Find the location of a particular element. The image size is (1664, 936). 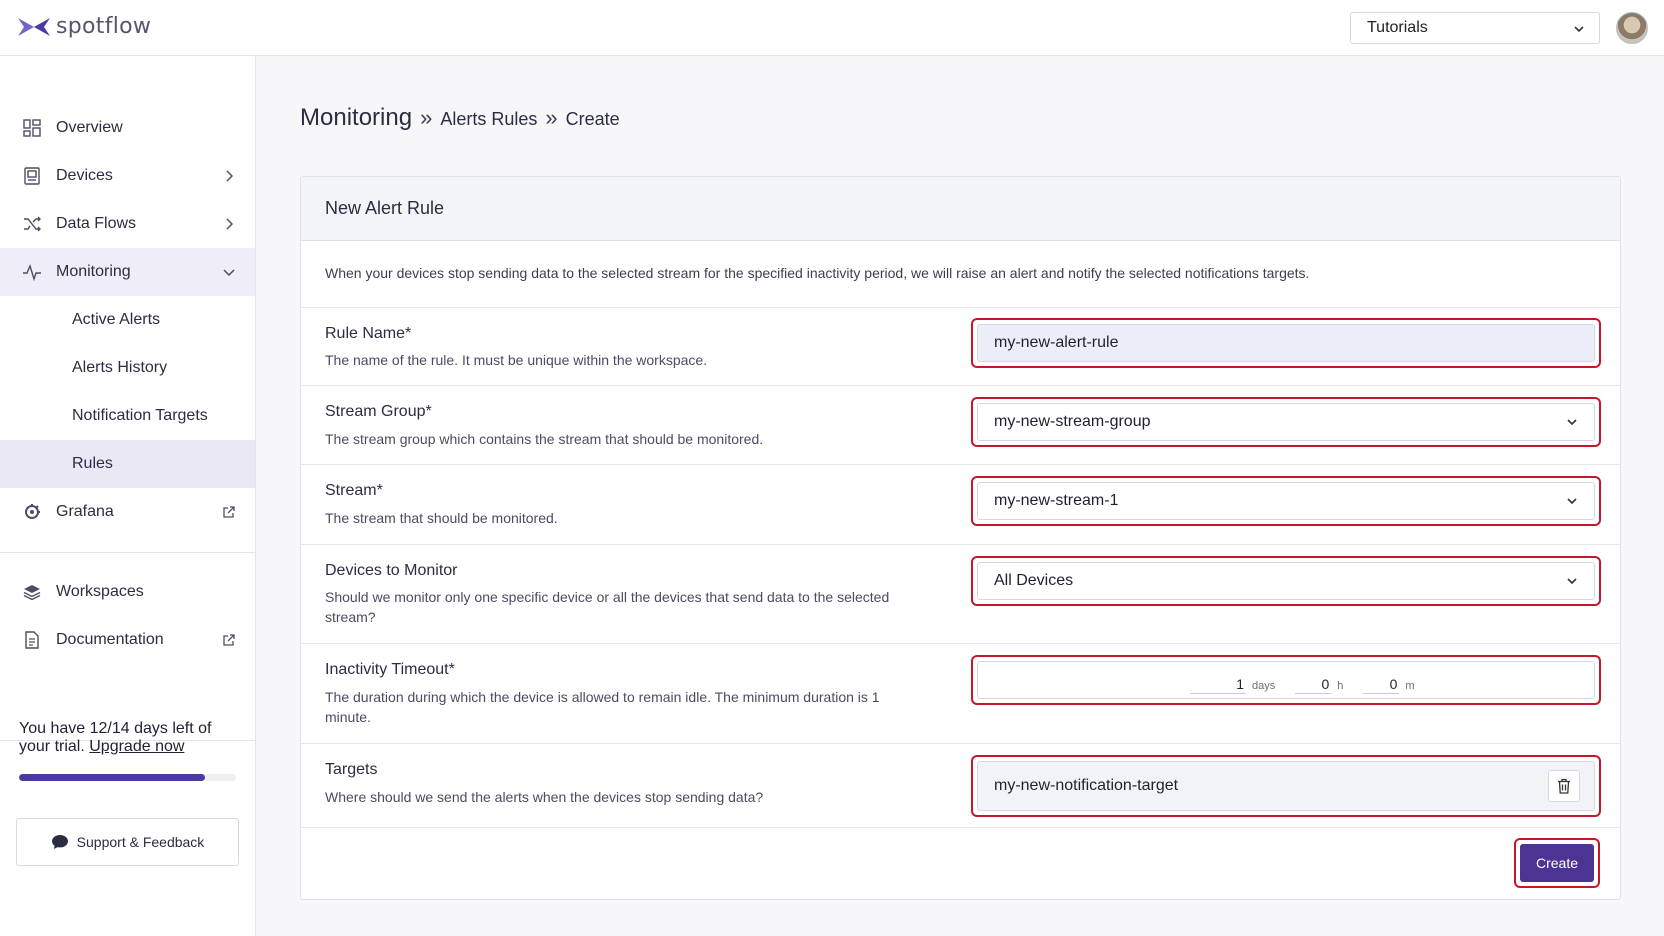

timeout-highlight: 1 days 0 h 0 m is located at coordinates (1286, 680).